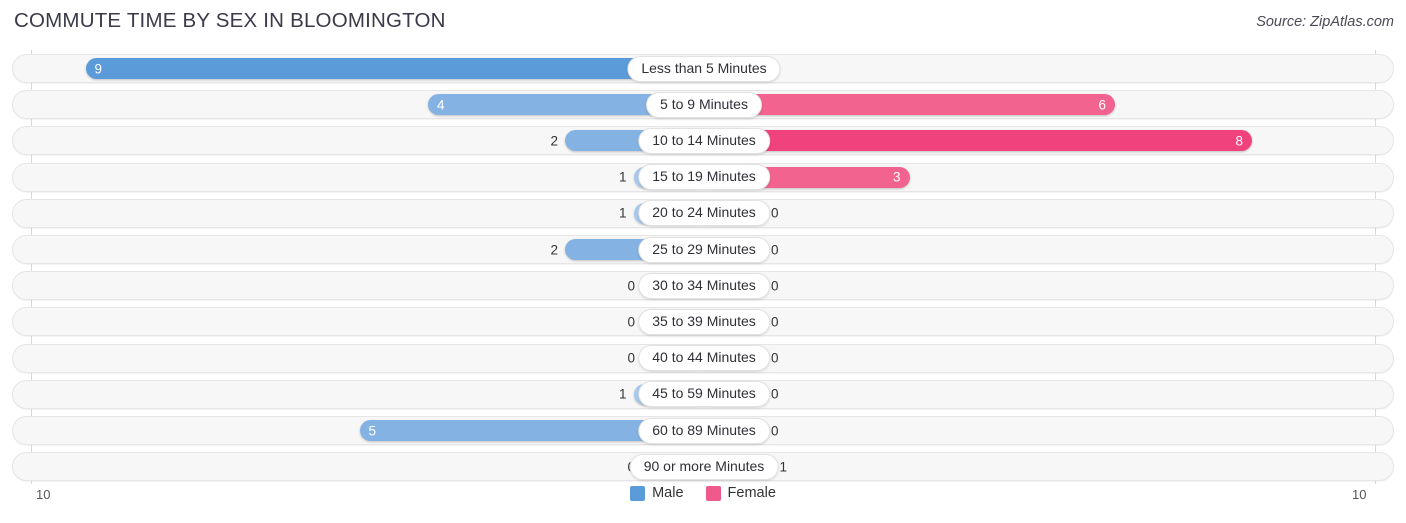 The height and width of the screenshot is (523, 1406). I want to click on table-row: 90Less than 5 Minutes, so click(703, 68).